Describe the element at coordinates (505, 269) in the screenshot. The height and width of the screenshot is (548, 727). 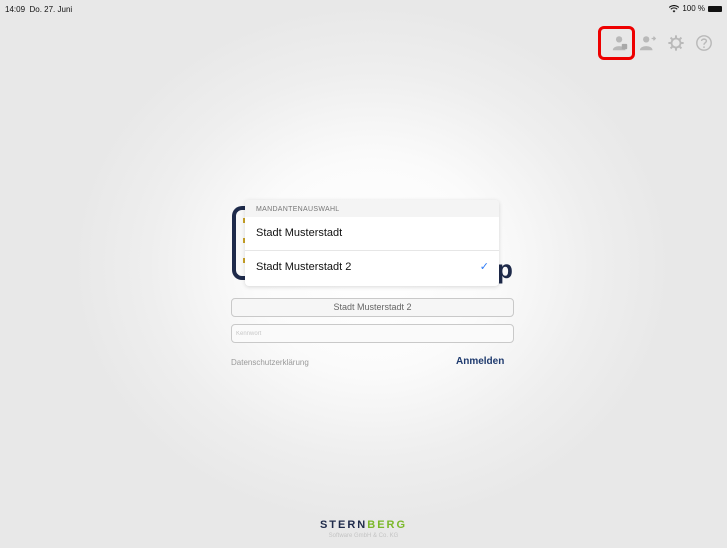
I see `app-logo-text: p` at that location.